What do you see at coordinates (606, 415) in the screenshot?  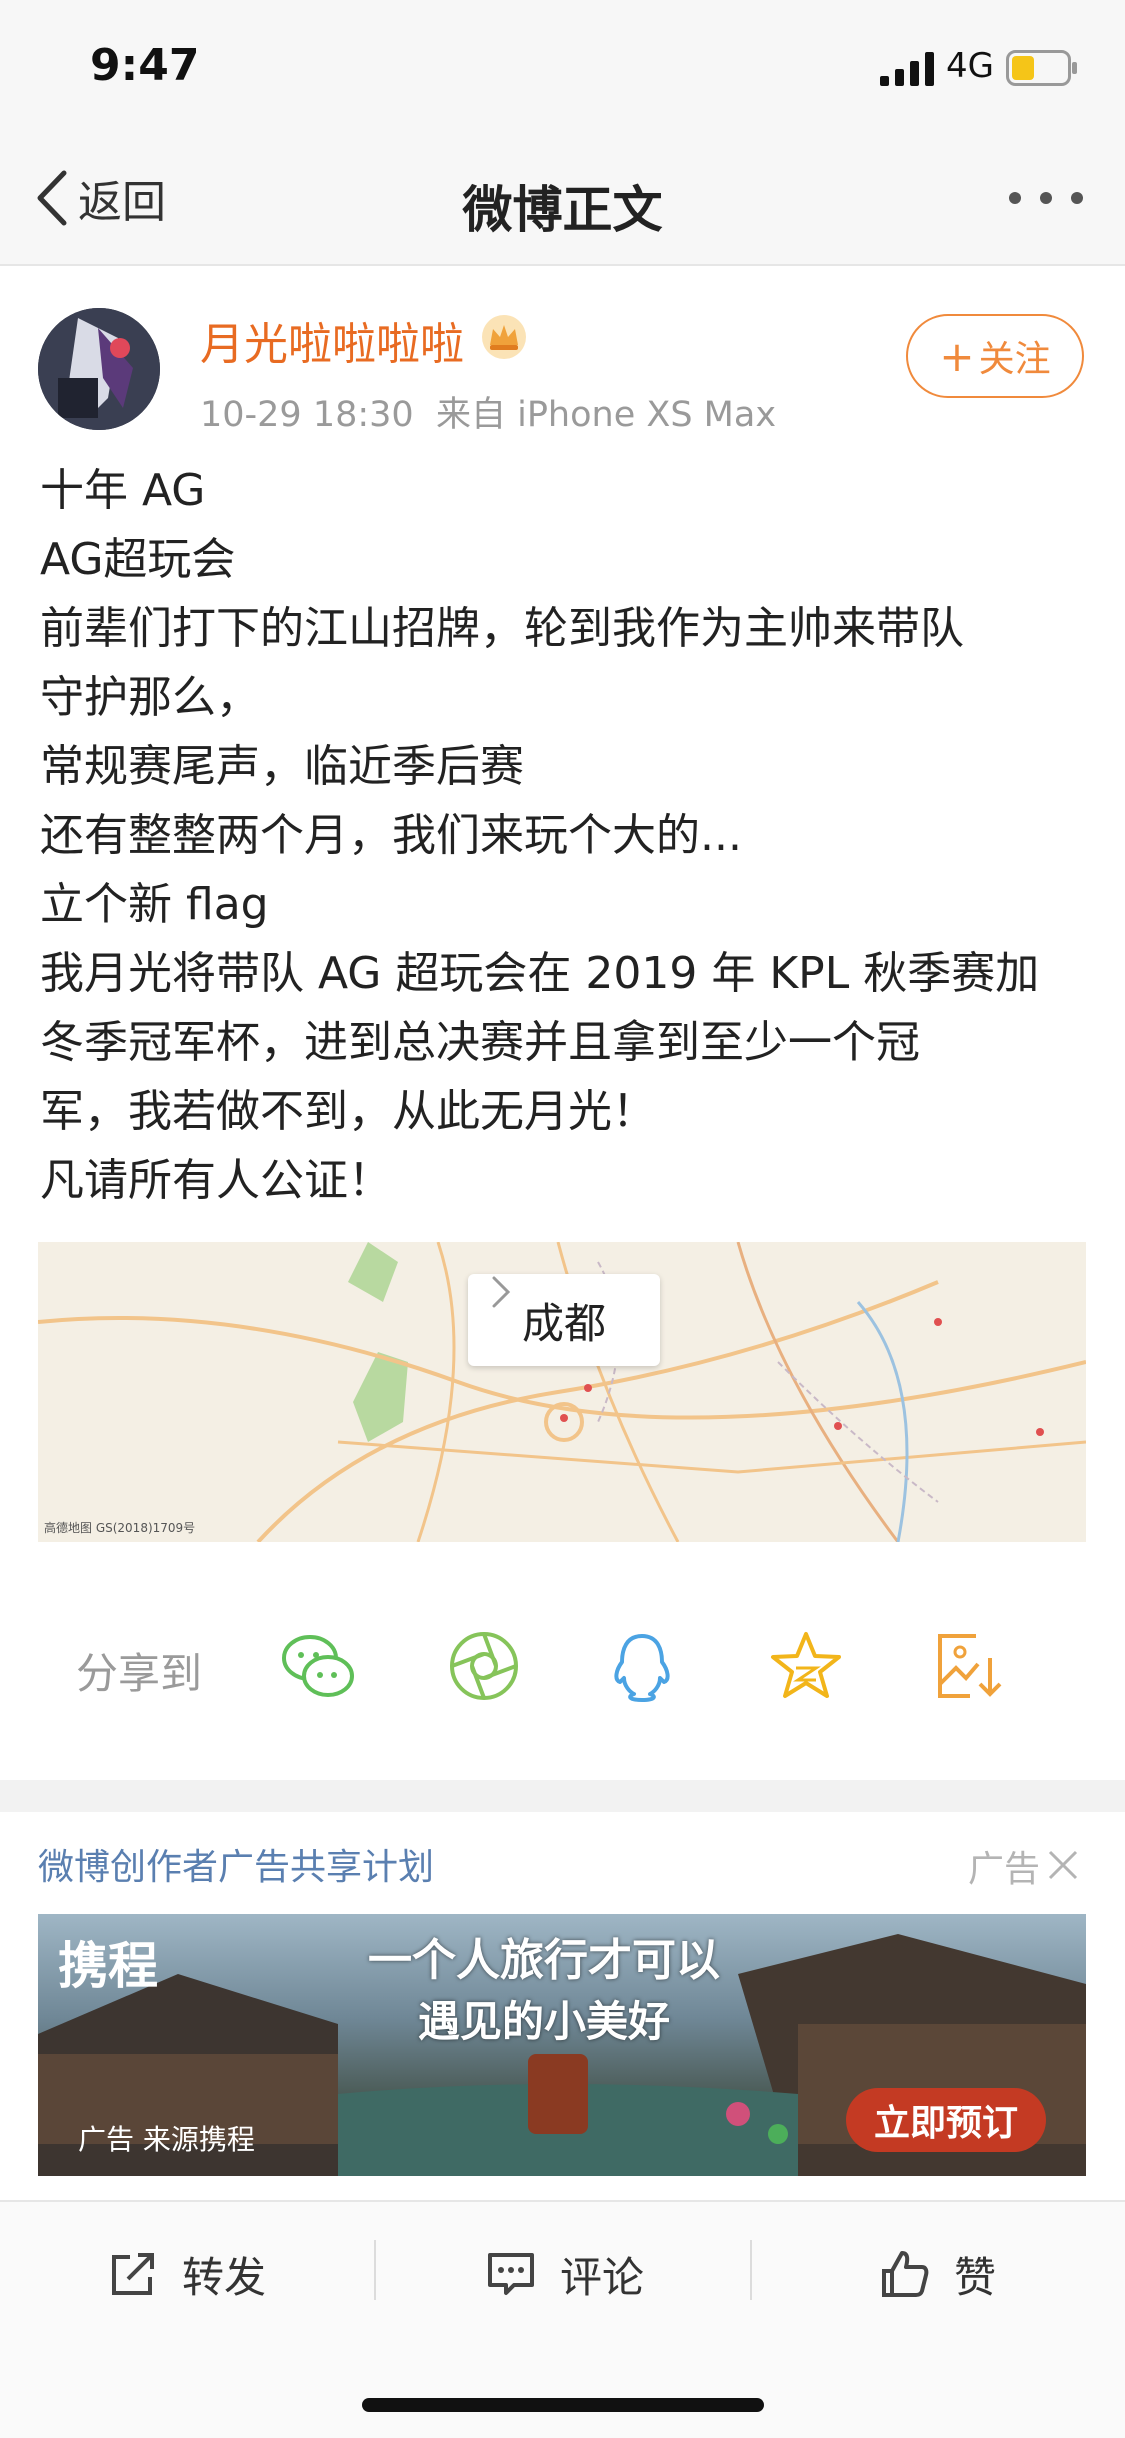 I see `post-source: 来自 iPhone XS Max` at bounding box center [606, 415].